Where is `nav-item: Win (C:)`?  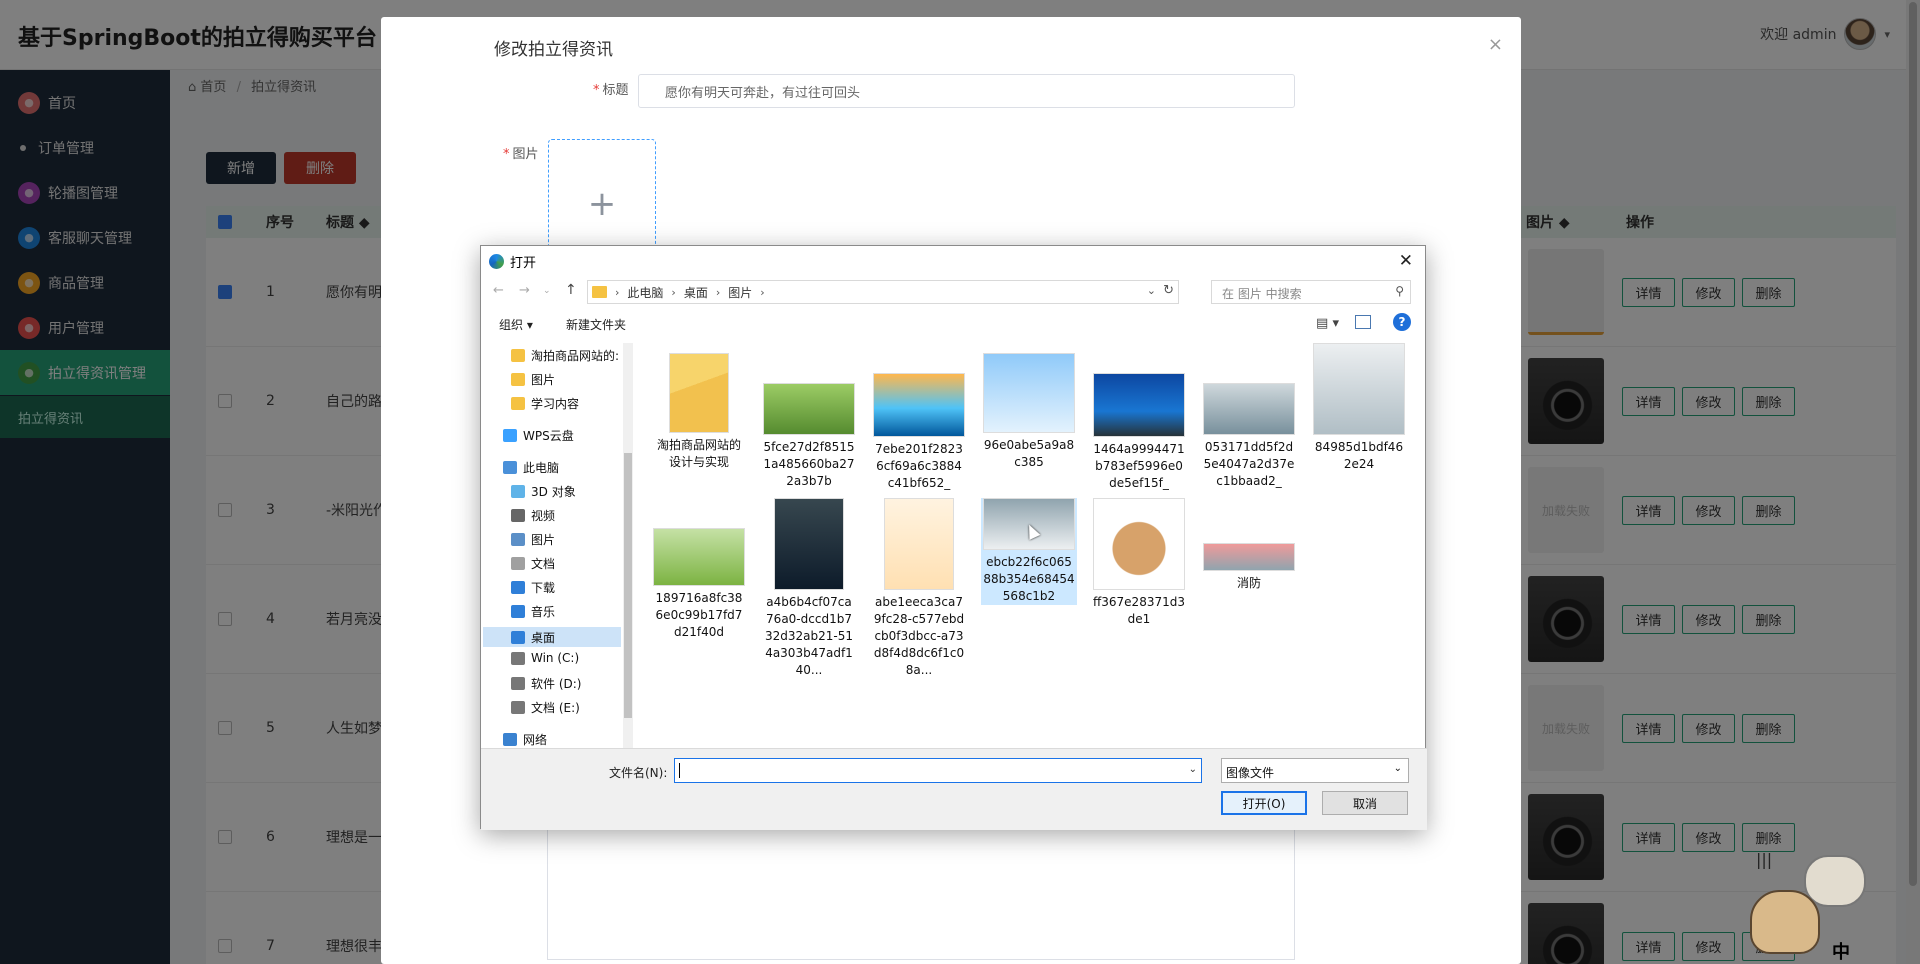
nav-item: Win (C:) is located at coordinates (545, 658).